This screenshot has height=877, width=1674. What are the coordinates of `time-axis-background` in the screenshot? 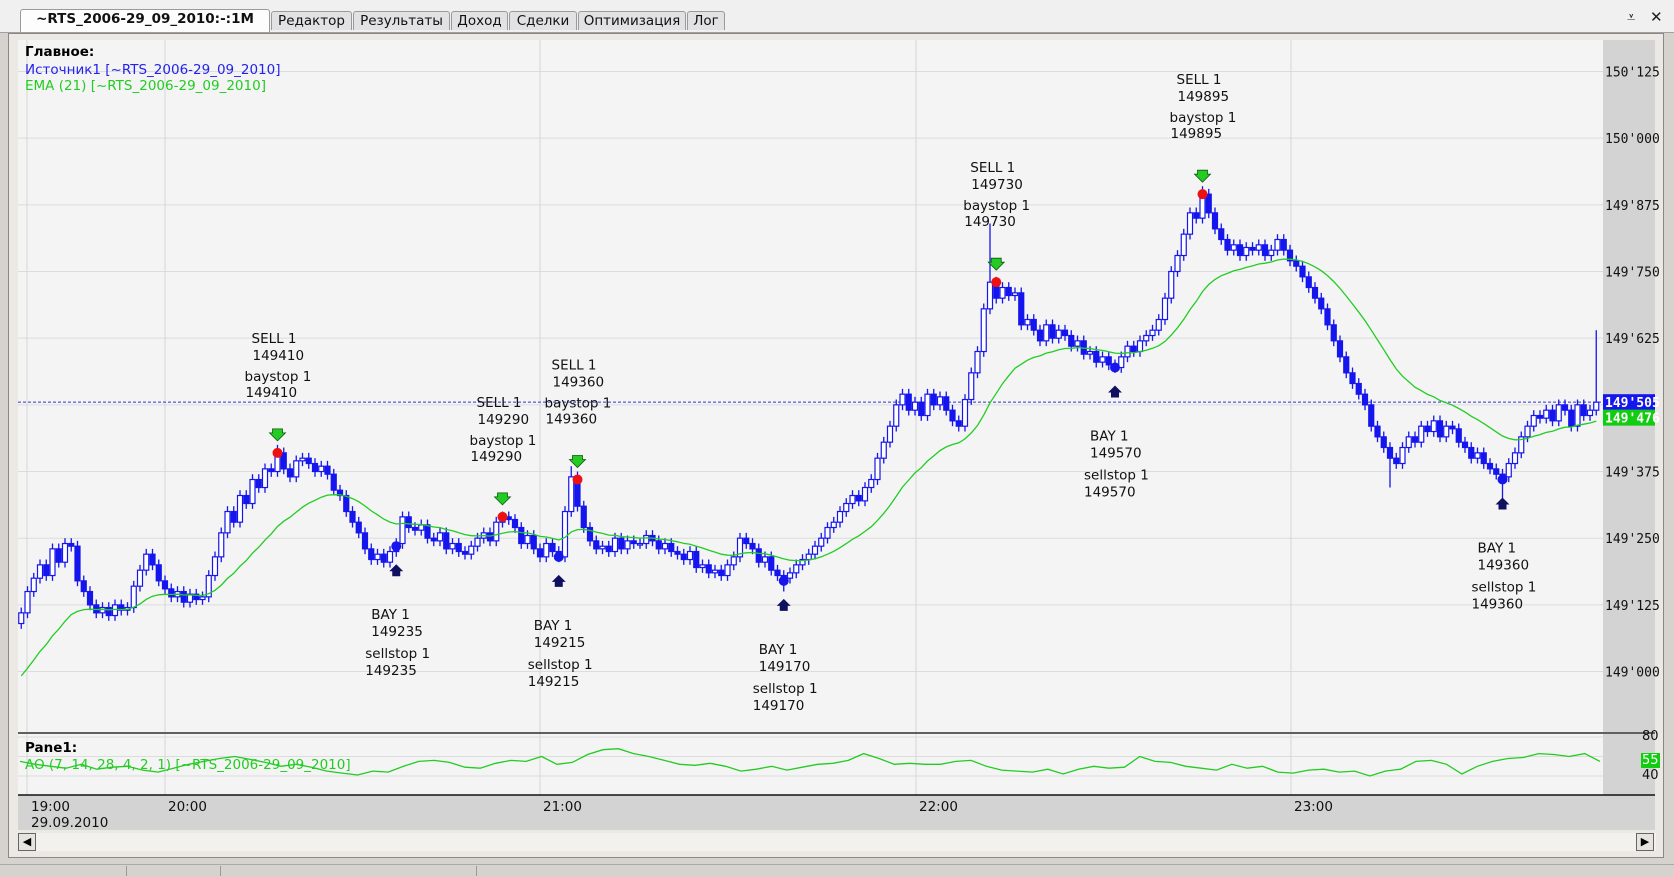 It's located at (836, 812).